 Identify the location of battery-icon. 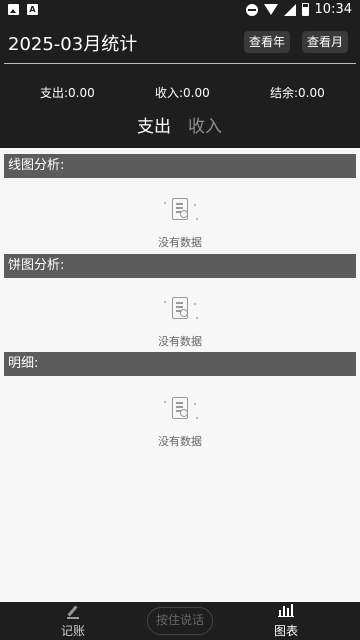
(305, 9).